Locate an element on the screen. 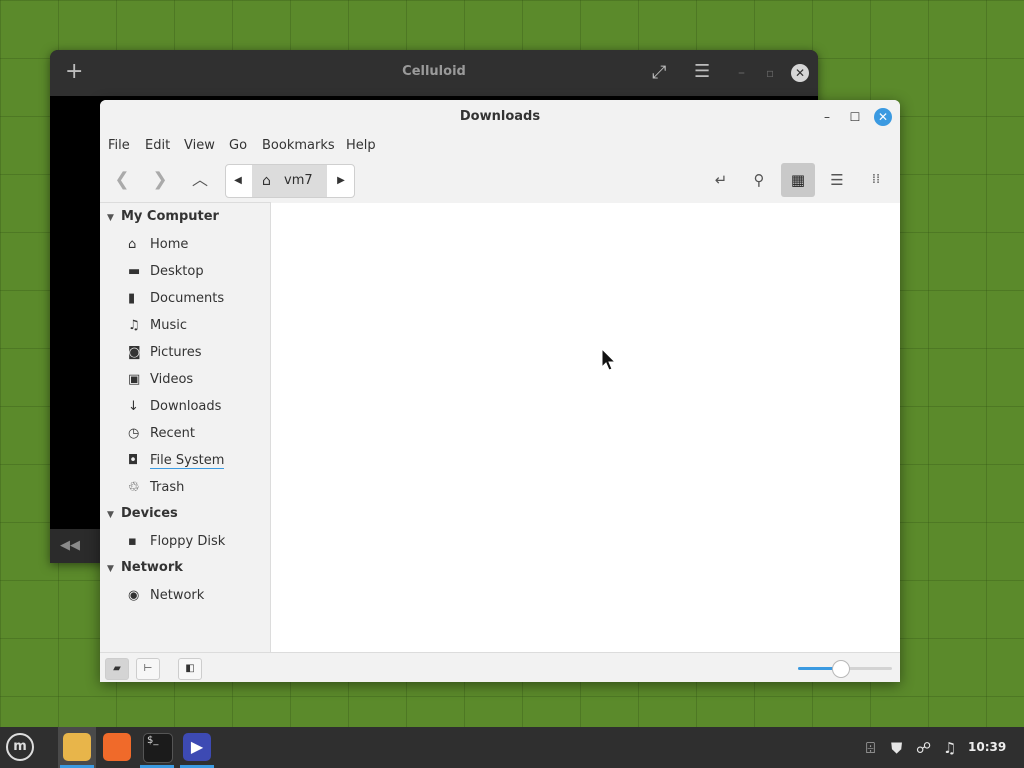  toggle-sidebar-button: ◧ is located at coordinates (190, 669).